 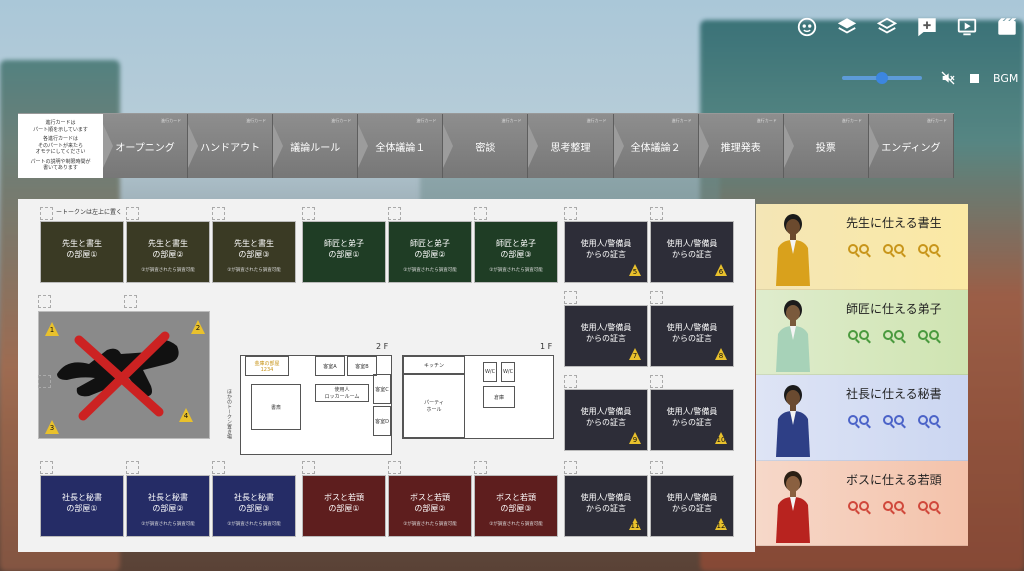 What do you see at coordinates (692, 420) in the screenshot?
I see `testimony-card-10: 使用人/警備員 からの証言 10` at bounding box center [692, 420].